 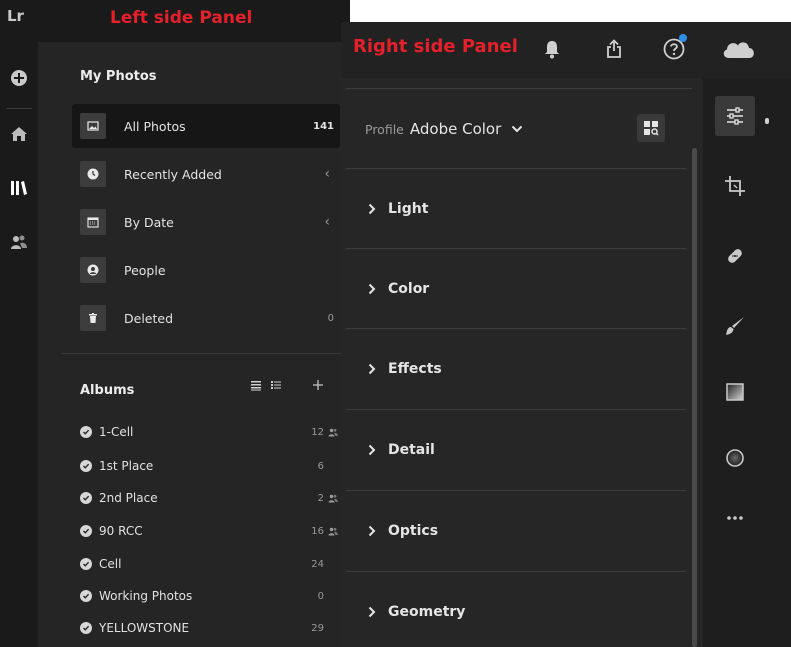 I want to click on edit-tool-button, so click(x=735, y=116).